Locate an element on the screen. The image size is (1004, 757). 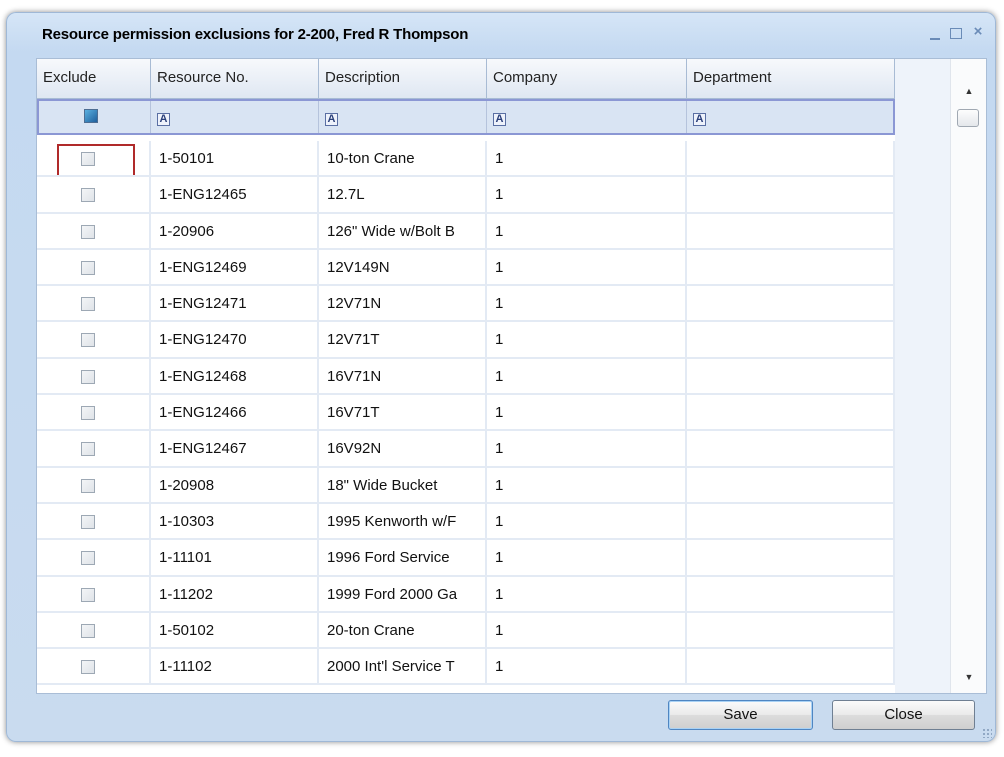
filter-cell-department: A is located at coordinates (790, 117).